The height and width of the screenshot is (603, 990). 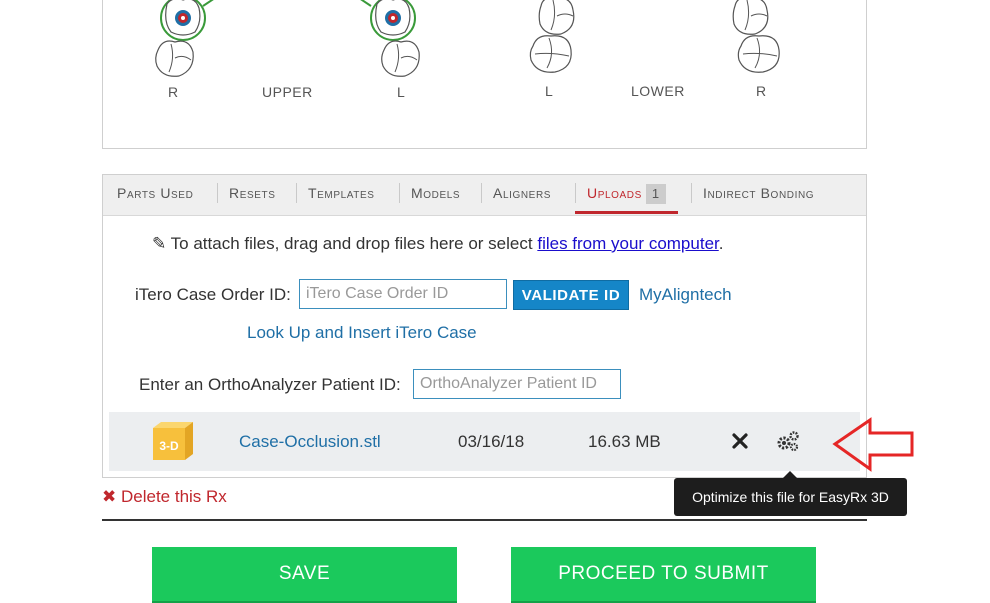 I want to click on tooth-upper-left-selected, so click(x=387, y=20).